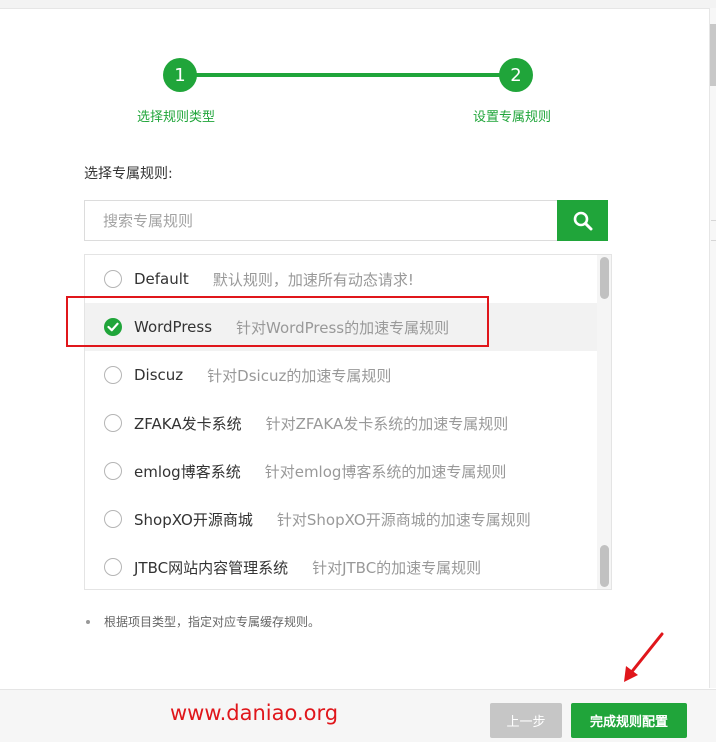 Image resolution: width=716 pixels, height=742 pixels. What do you see at coordinates (516, 75) in the screenshot?
I see `step-2-circle: 2` at bounding box center [516, 75].